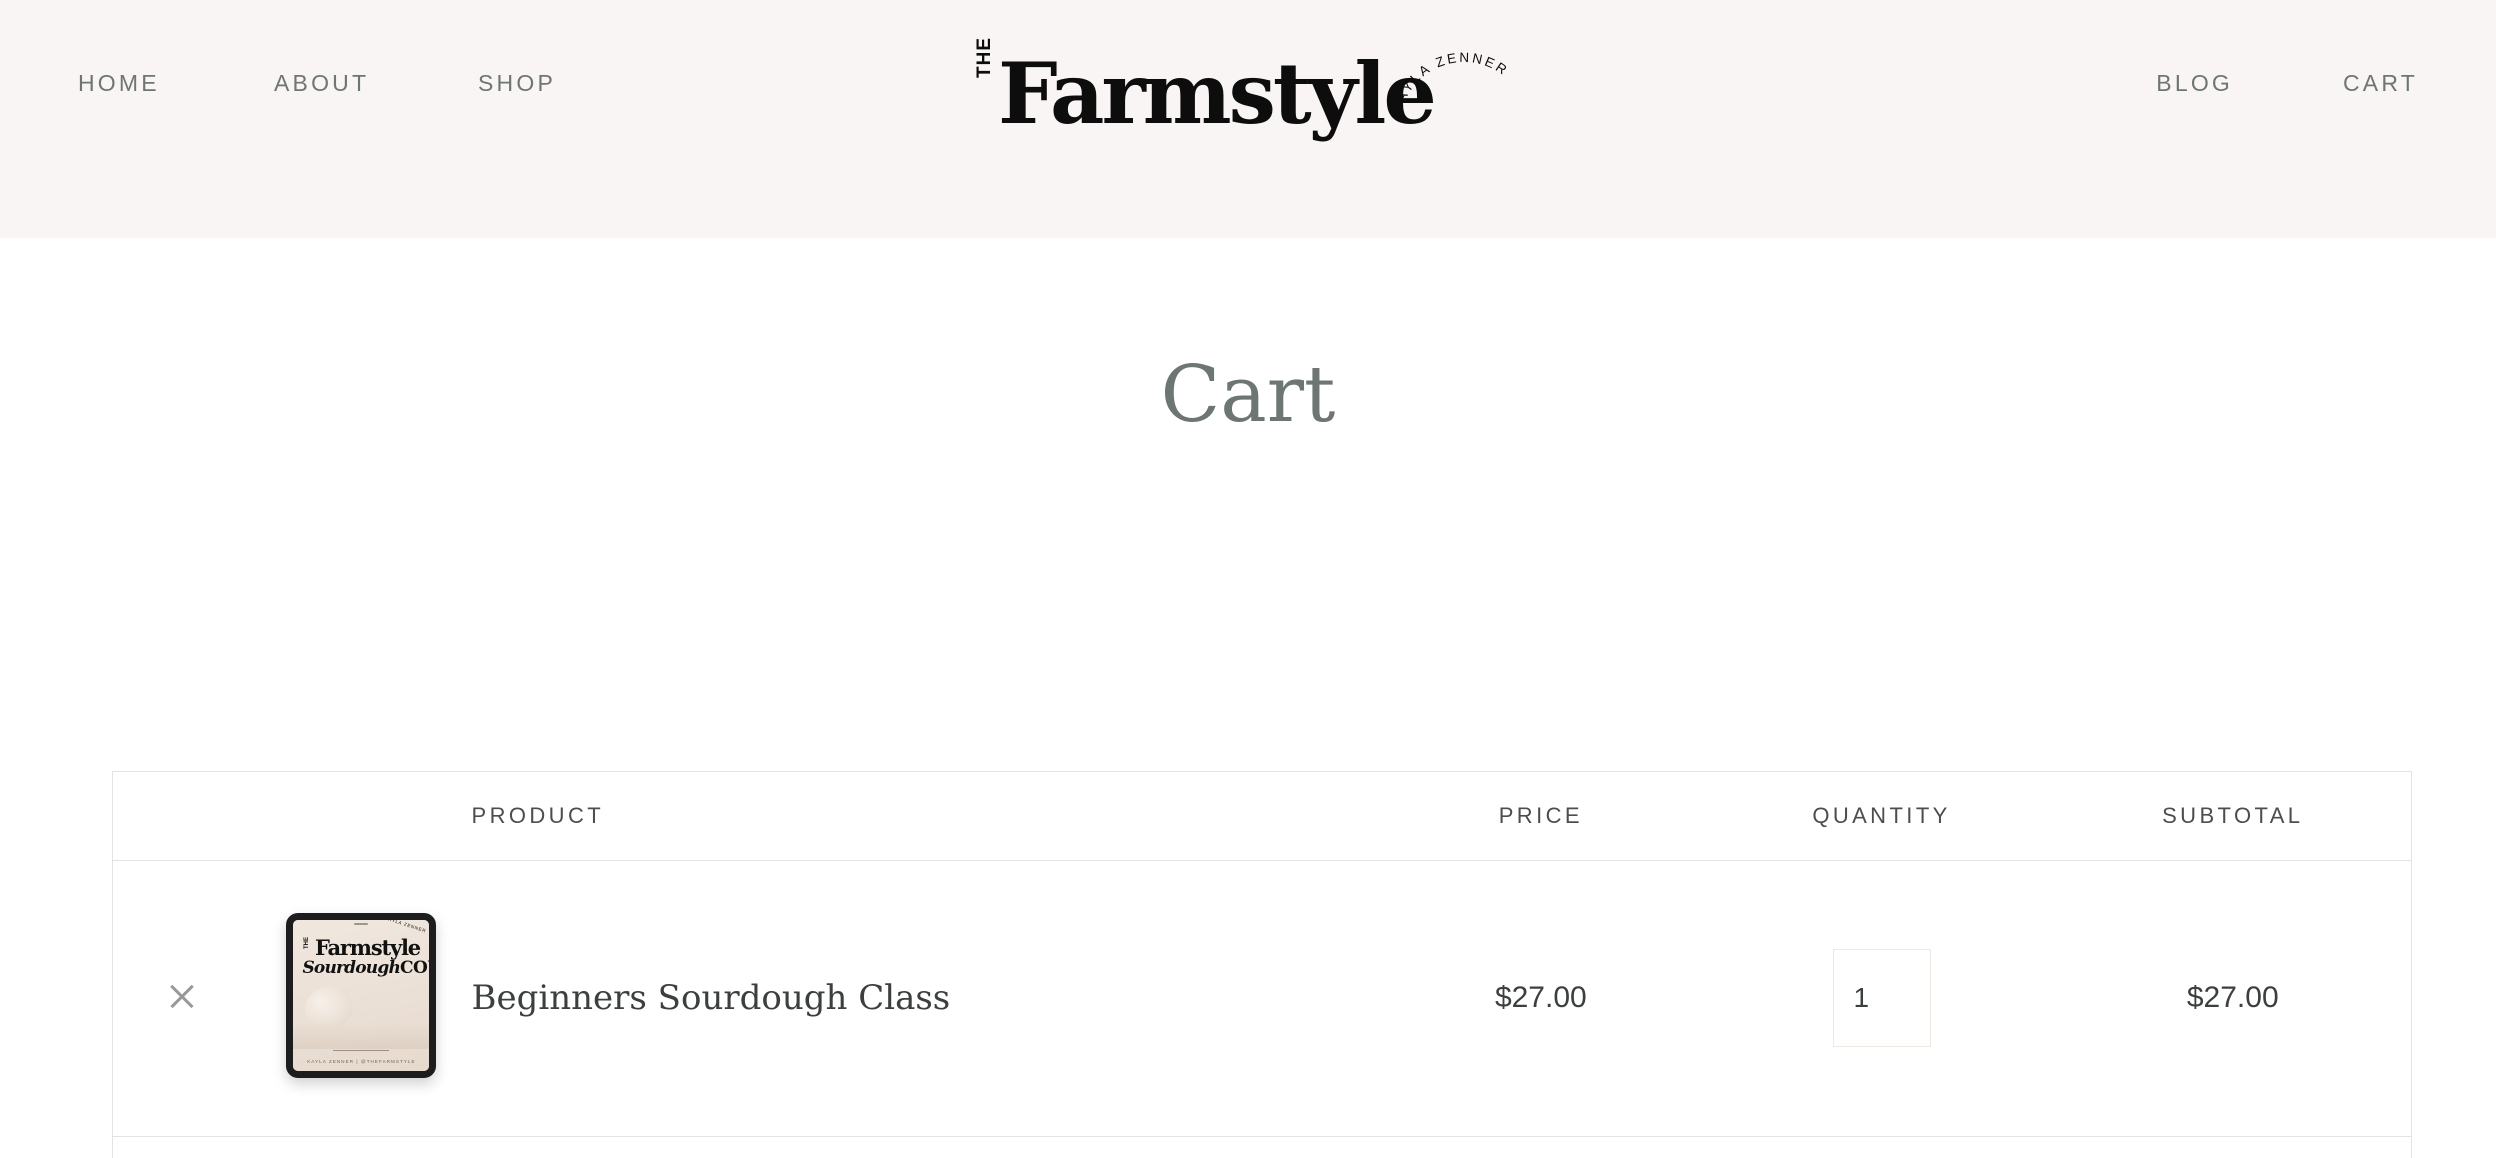 The height and width of the screenshot is (1158, 2496). Describe the element at coordinates (711, 998) in the screenshot. I see `product-name-link: Beginners Sourdough Class` at that location.